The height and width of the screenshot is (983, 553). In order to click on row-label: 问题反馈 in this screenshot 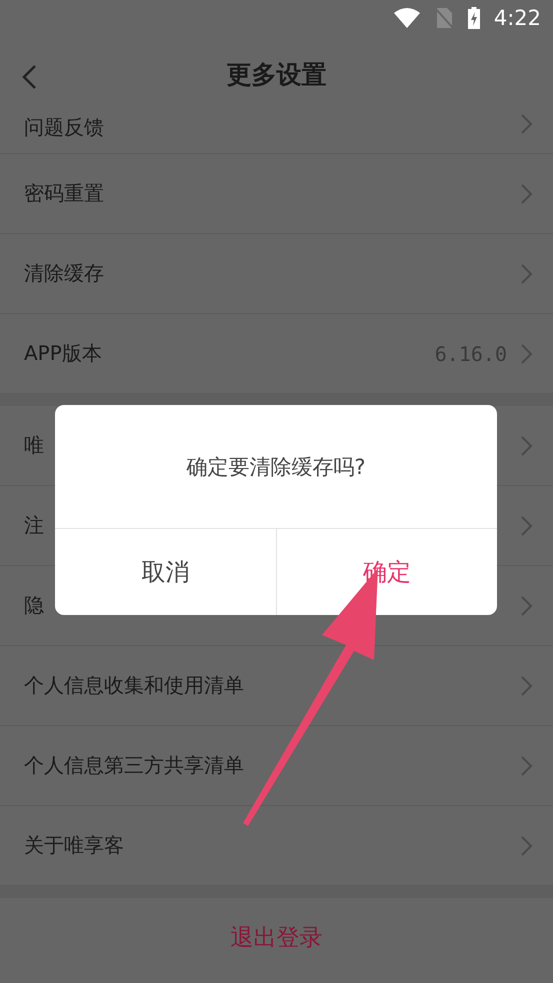, I will do `click(64, 127)`.